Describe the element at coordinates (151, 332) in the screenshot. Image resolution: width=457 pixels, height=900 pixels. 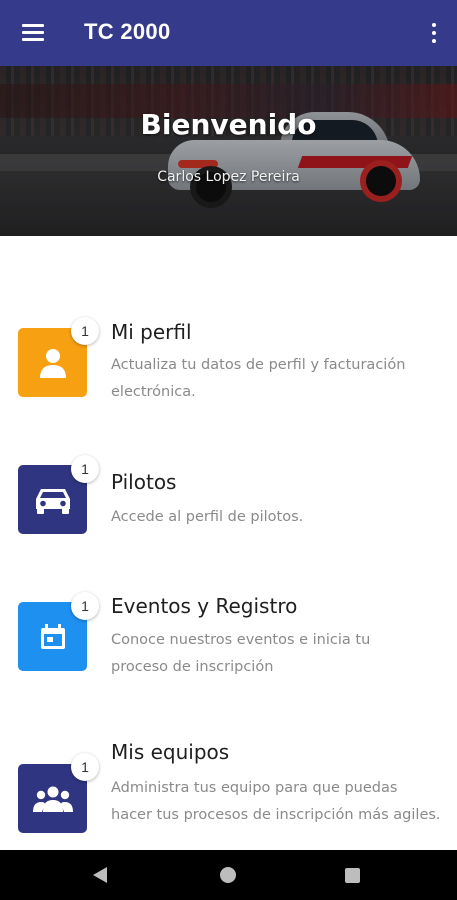
I see `mi-perfil-title: Mi perfil` at that location.